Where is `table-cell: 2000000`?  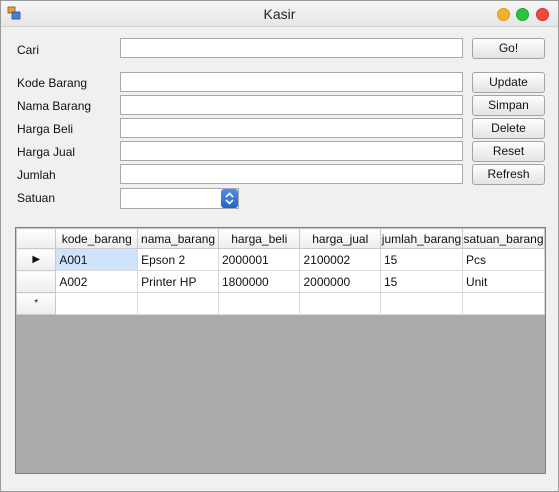 table-cell: 2000000 is located at coordinates (340, 281).